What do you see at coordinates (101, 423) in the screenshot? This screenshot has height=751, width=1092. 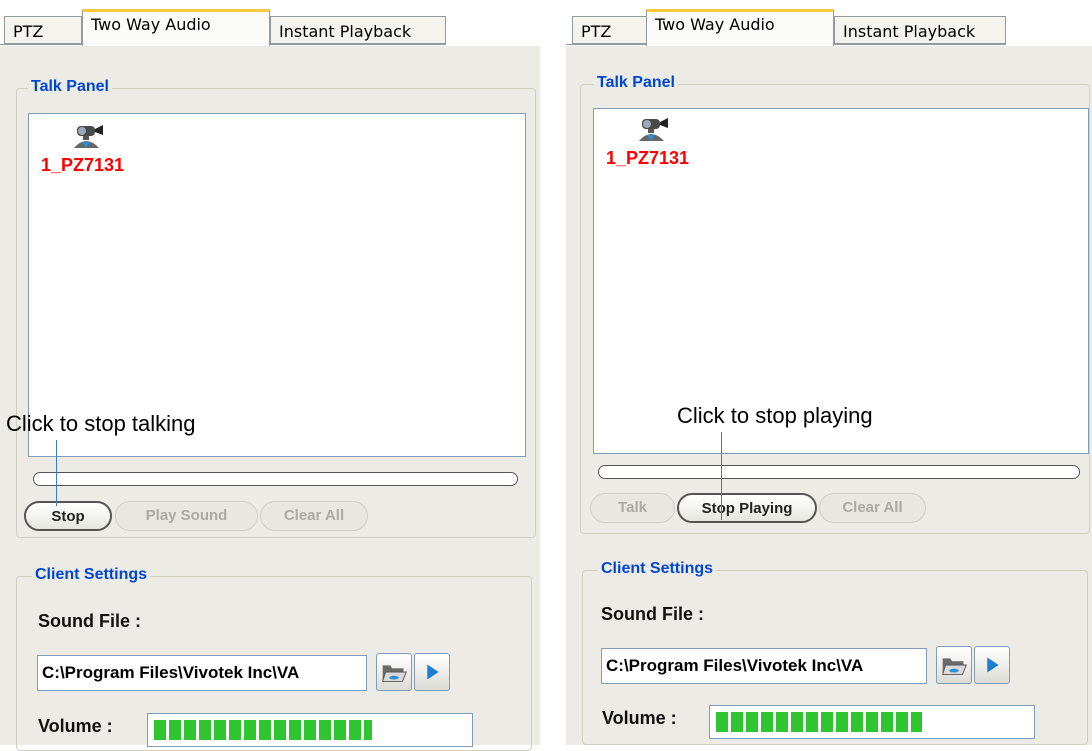 I see `annotation-stop-talking: Click to stop talking` at bounding box center [101, 423].